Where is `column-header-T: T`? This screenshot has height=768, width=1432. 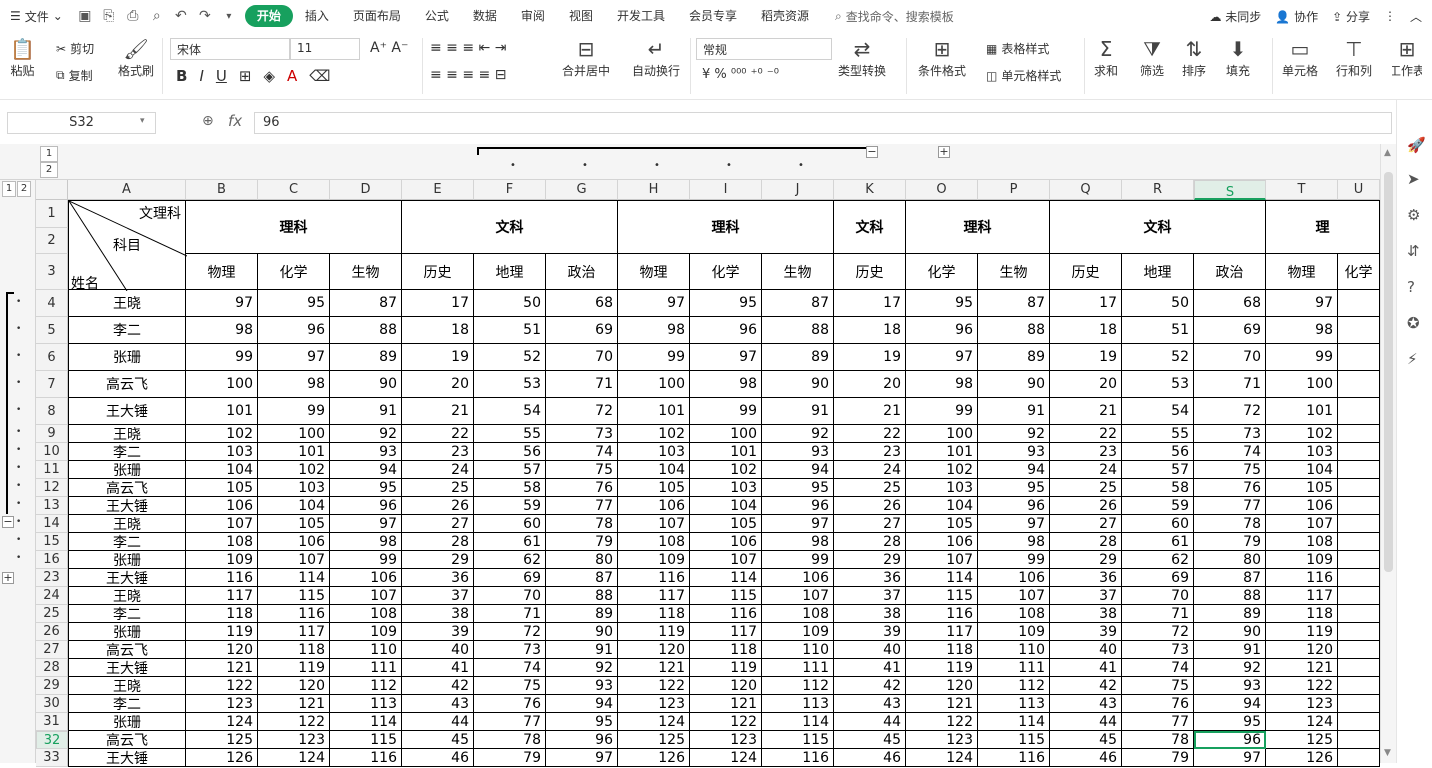
column-header-T: T is located at coordinates (1302, 190).